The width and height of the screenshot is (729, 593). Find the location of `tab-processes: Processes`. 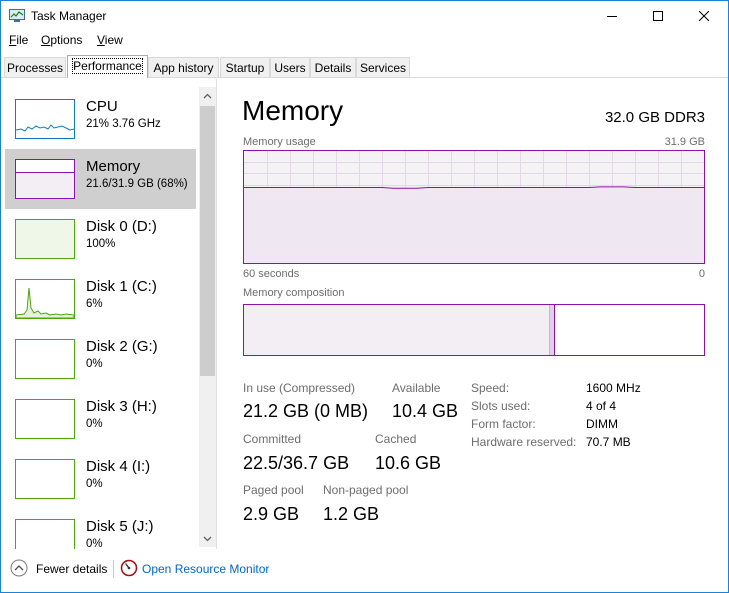

tab-processes: Processes is located at coordinates (35, 67).